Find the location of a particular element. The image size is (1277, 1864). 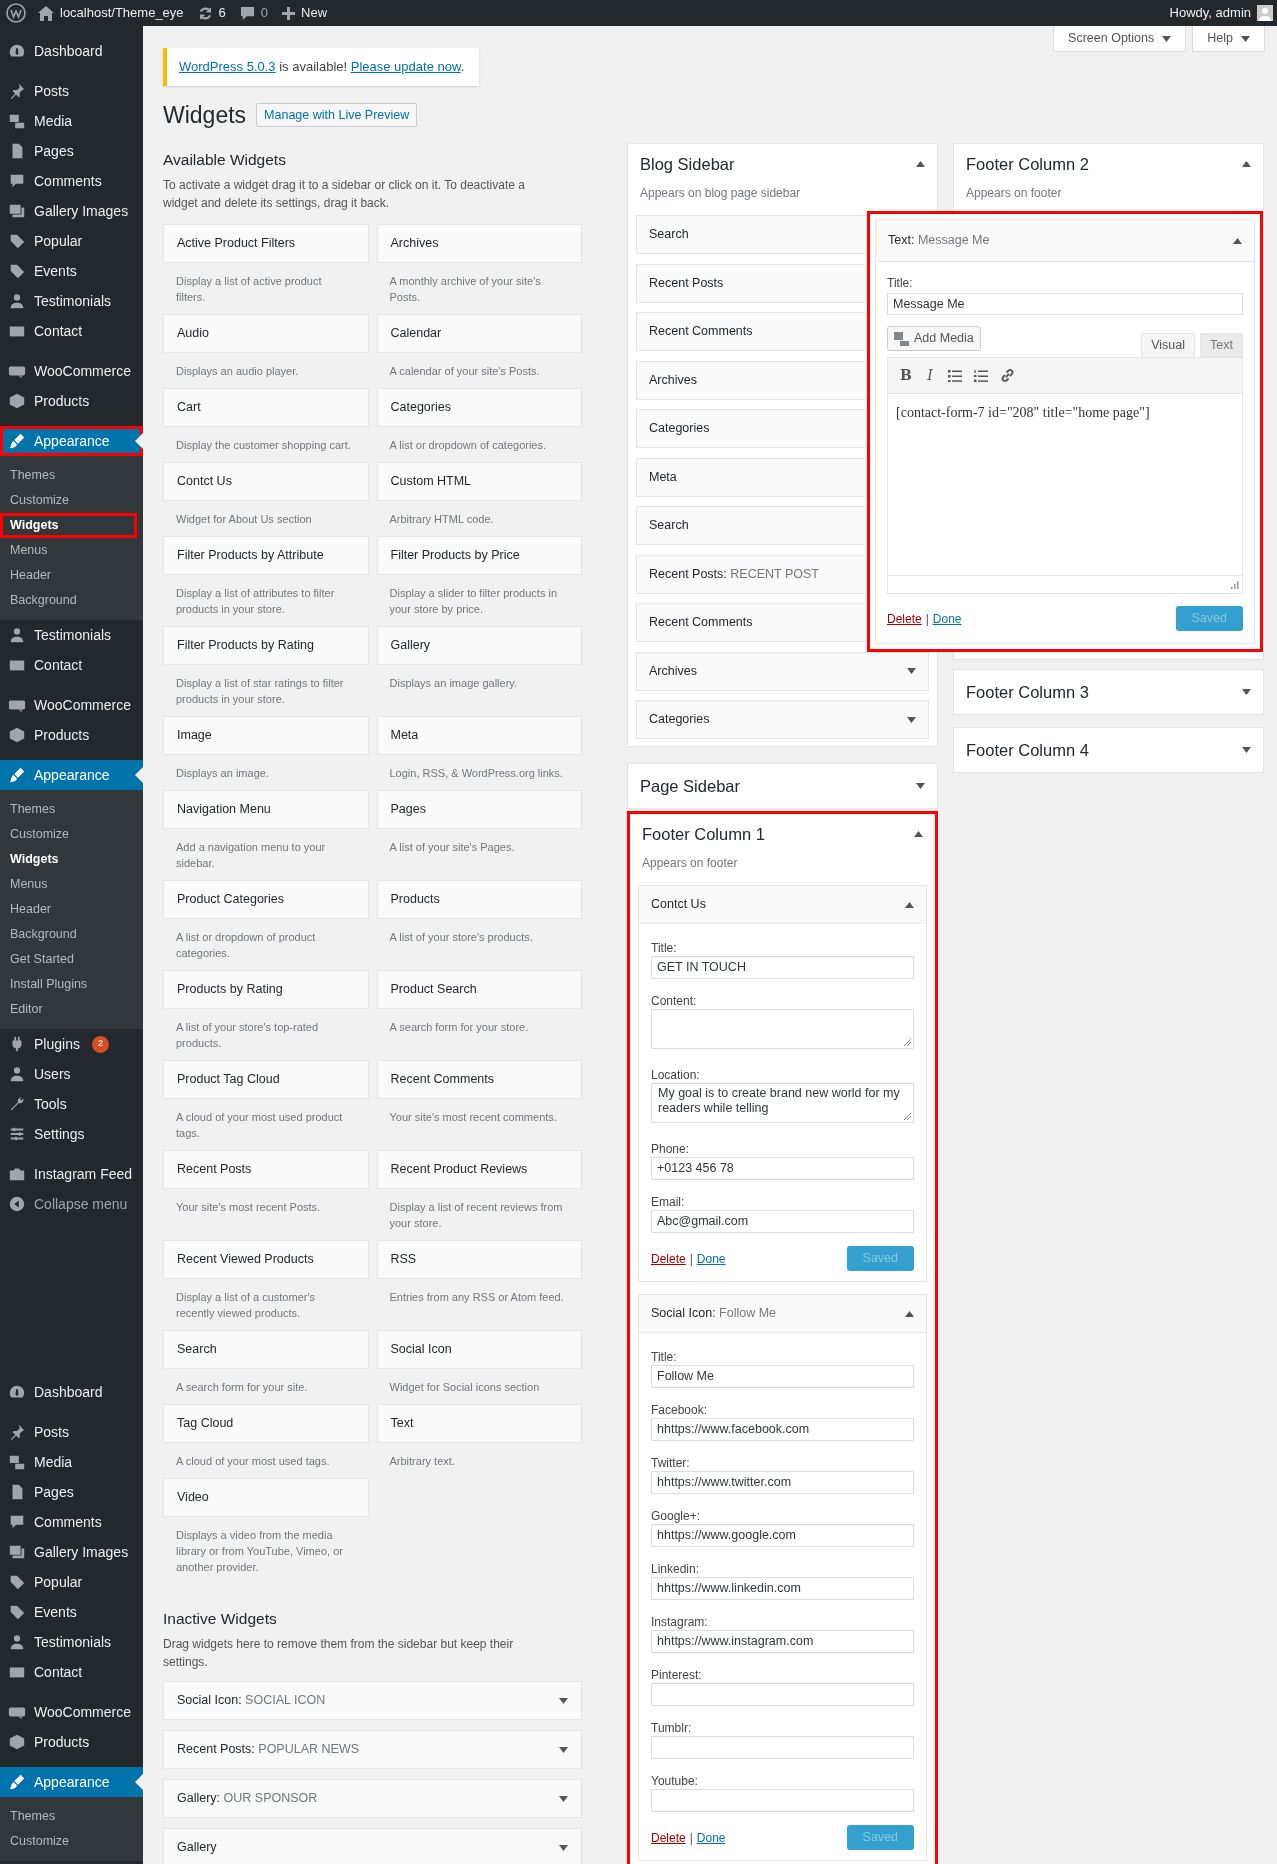

widget-row: Social Icon: SOCIAL ICON is located at coordinates (372, 1700).